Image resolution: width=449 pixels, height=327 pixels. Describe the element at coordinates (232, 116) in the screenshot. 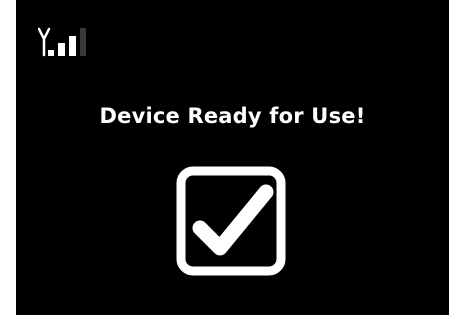

I see `device-ready-message: Device Ready for Use!` at that location.